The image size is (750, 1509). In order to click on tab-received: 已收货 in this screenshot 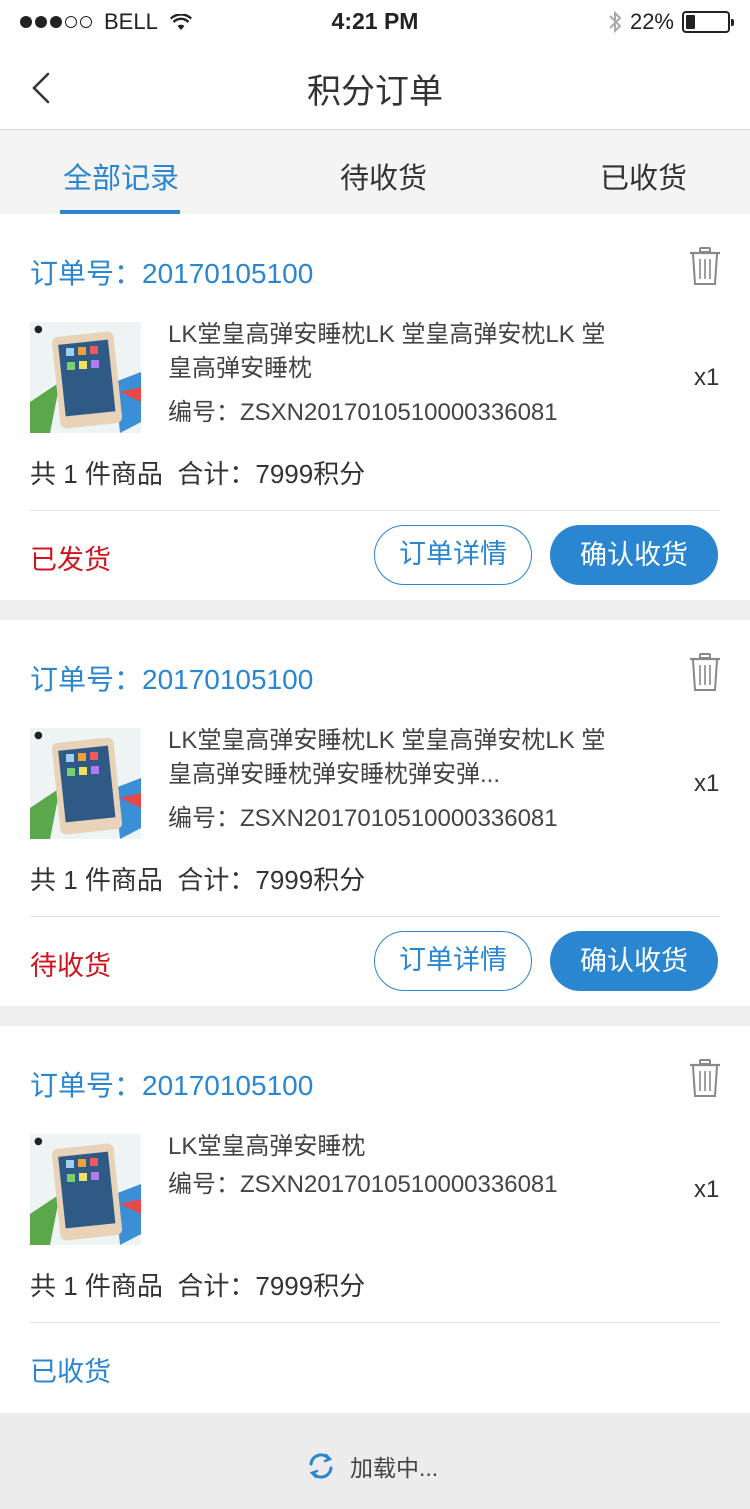, I will do `click(643, 176)`.